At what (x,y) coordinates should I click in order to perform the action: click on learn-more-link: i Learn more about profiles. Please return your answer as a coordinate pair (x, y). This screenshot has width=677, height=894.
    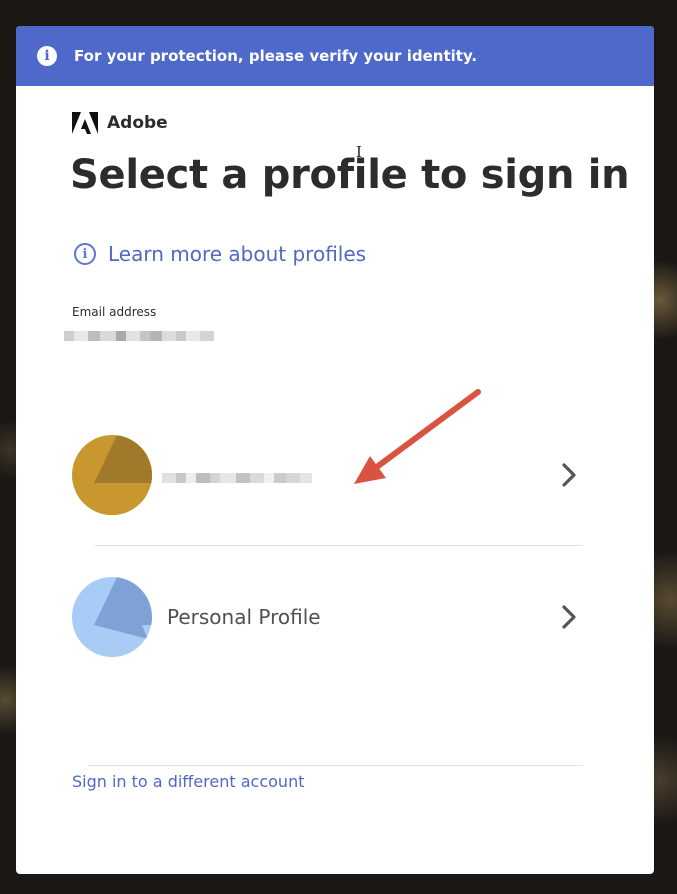
    Looking at the image, I should click on (220, 254).